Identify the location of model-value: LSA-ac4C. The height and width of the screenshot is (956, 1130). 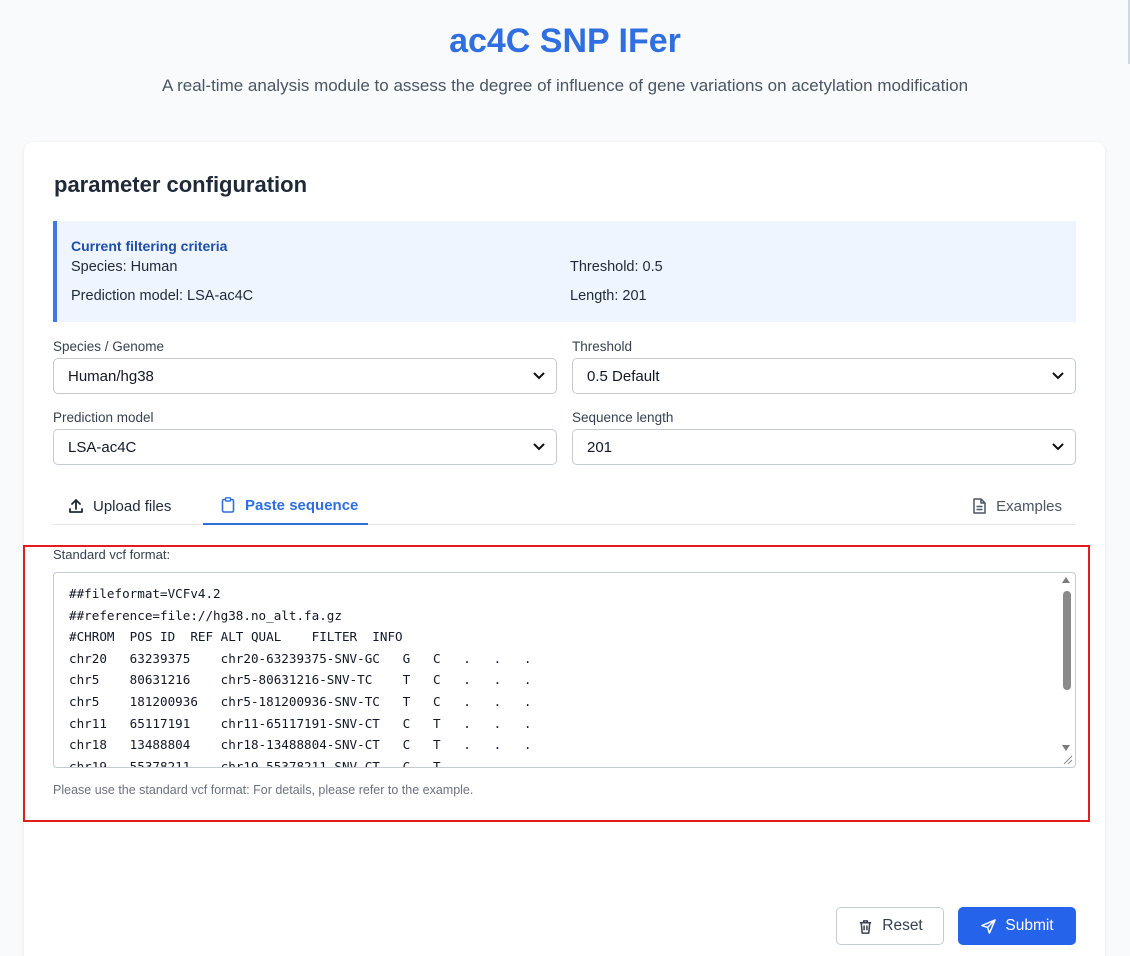
(102, 447).